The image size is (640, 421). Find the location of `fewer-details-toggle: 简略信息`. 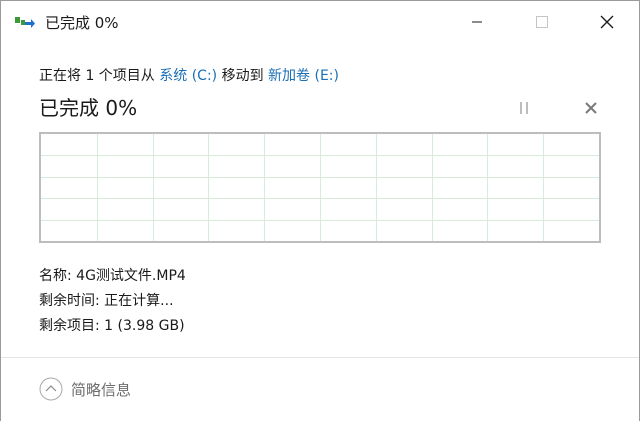

fewer-details-toggle: 简略信息 is located at coordinates (85, 389).